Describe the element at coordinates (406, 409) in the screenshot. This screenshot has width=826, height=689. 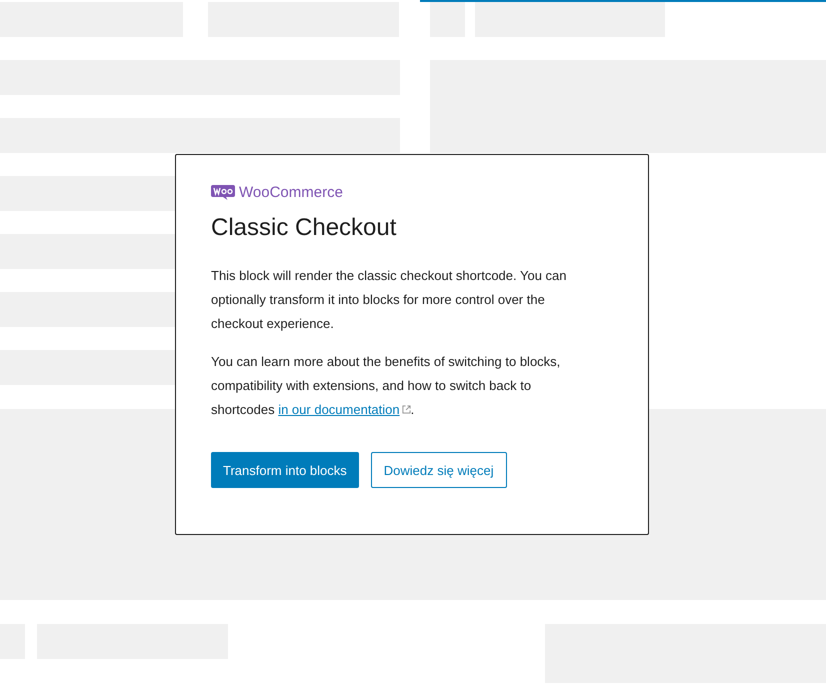
I see `external-link-icon` at that location.